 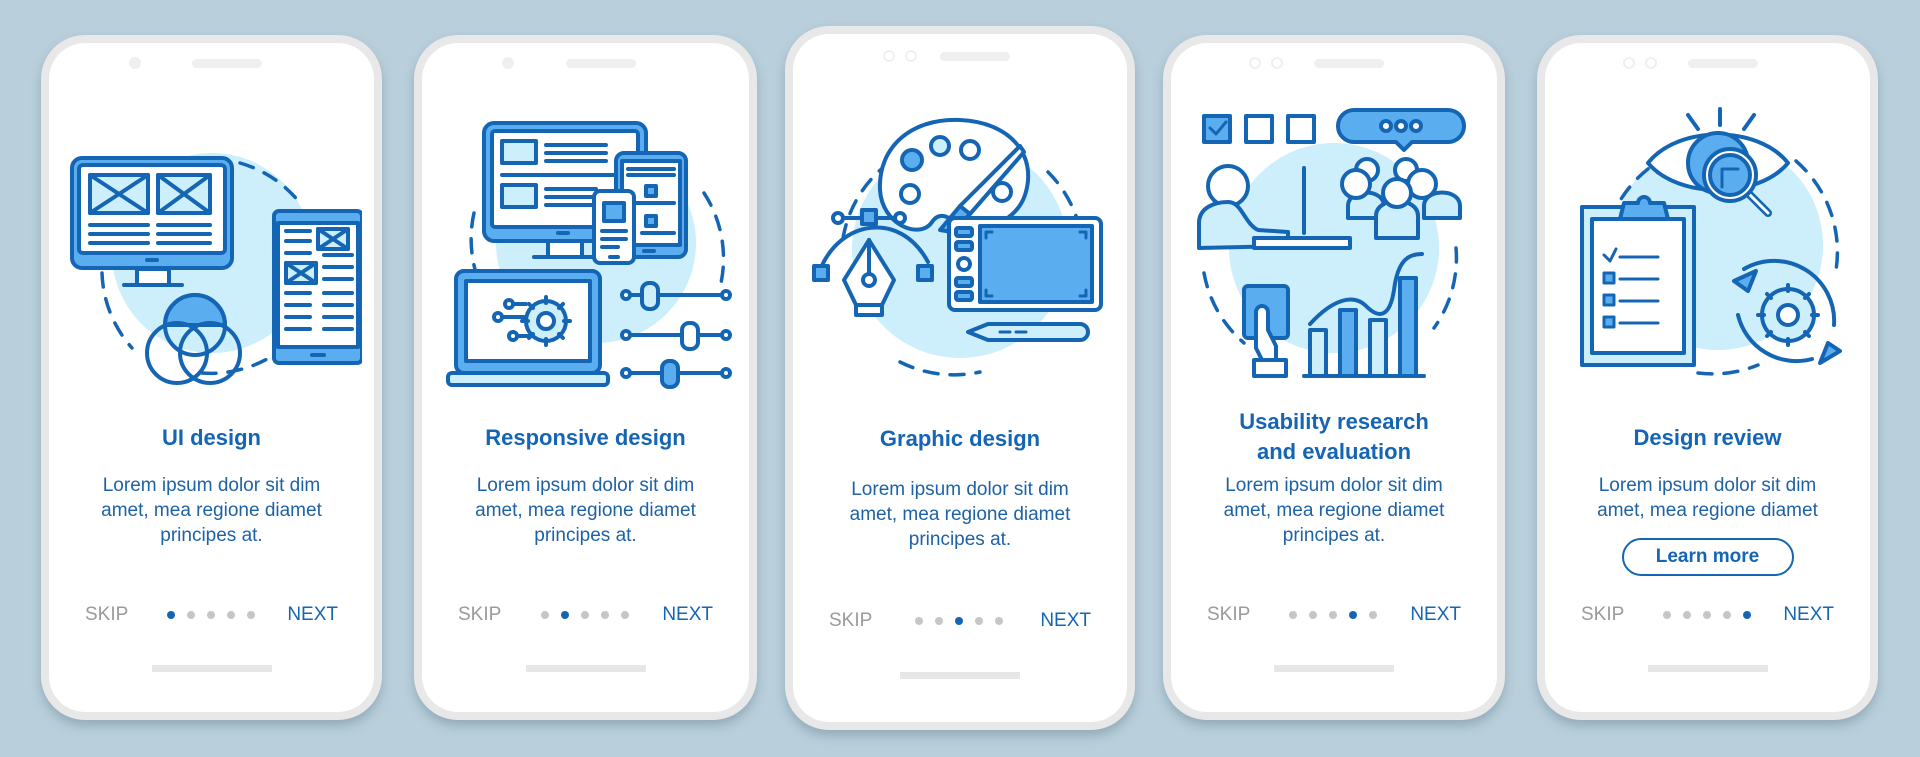 I want to click on screen-title: Design review, so click(x=1707, y=437).